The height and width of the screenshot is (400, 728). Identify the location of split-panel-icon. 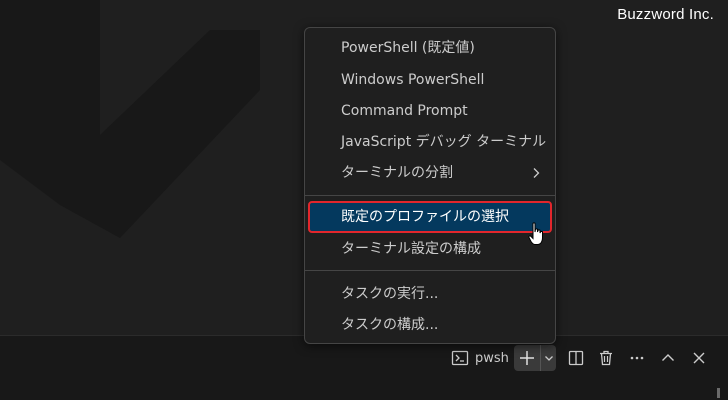
(576, 358).